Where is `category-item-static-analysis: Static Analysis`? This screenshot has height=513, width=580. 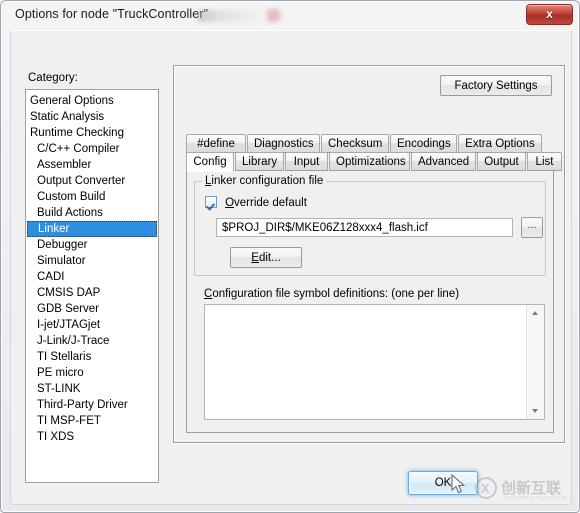
category-item-static-analysis: Static Analysis is located at coordinates (92, 117).